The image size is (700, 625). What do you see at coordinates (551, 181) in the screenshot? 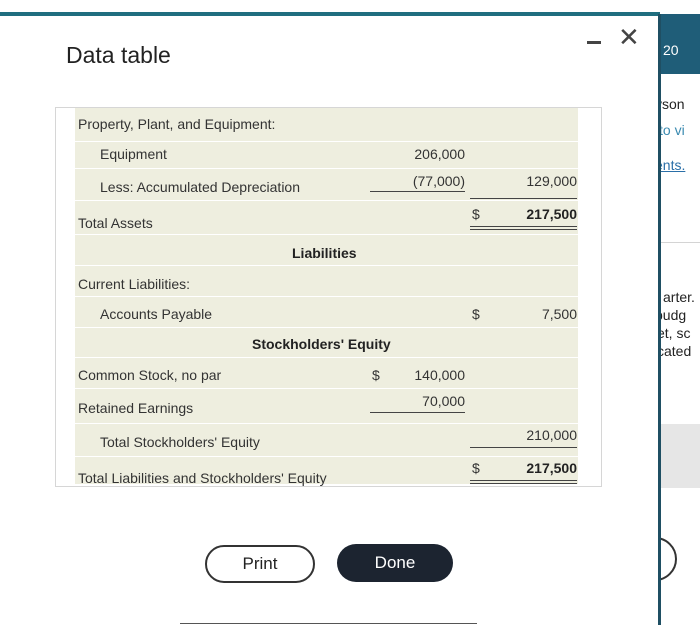
I see `net-ppe-value: 129,000` at bounding box center [551, 181].